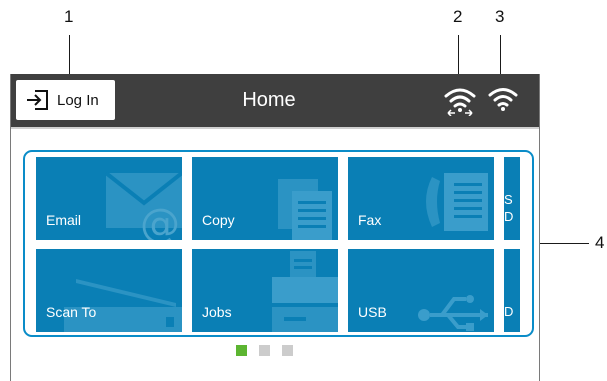  What do you see at coordinates (241, 350) in the screenshot?
I see `page-dot-active` at bounding box center [241, 350].